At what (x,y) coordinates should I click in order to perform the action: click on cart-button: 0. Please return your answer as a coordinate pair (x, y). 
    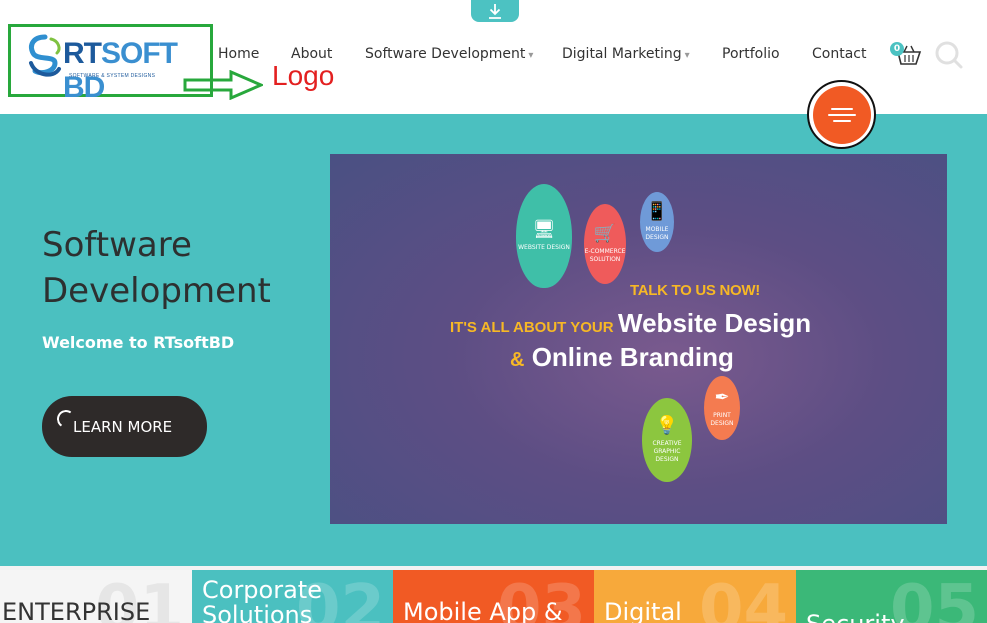
    Looking at the image, I should click on (906, 55).